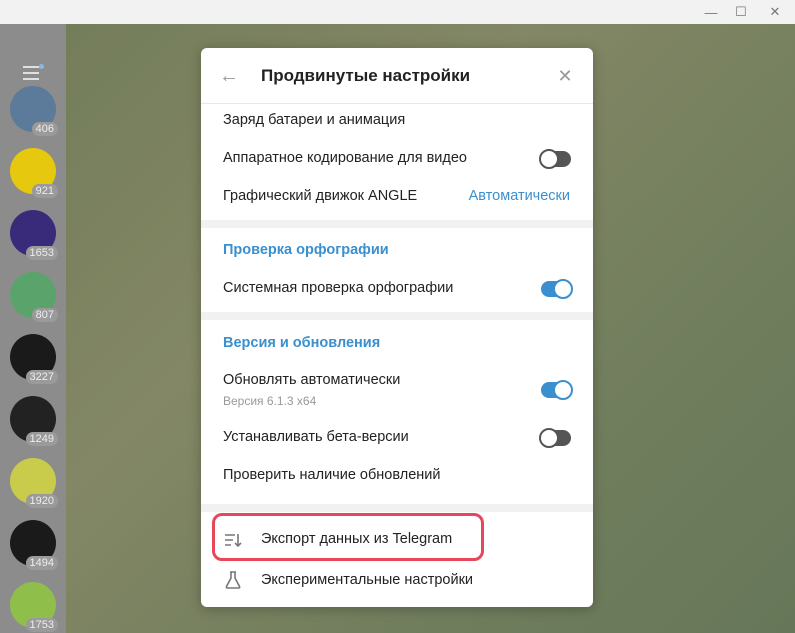 This screenshot has height=633, width=795. I want to click on auto-update-toggle, so click(557, 390).